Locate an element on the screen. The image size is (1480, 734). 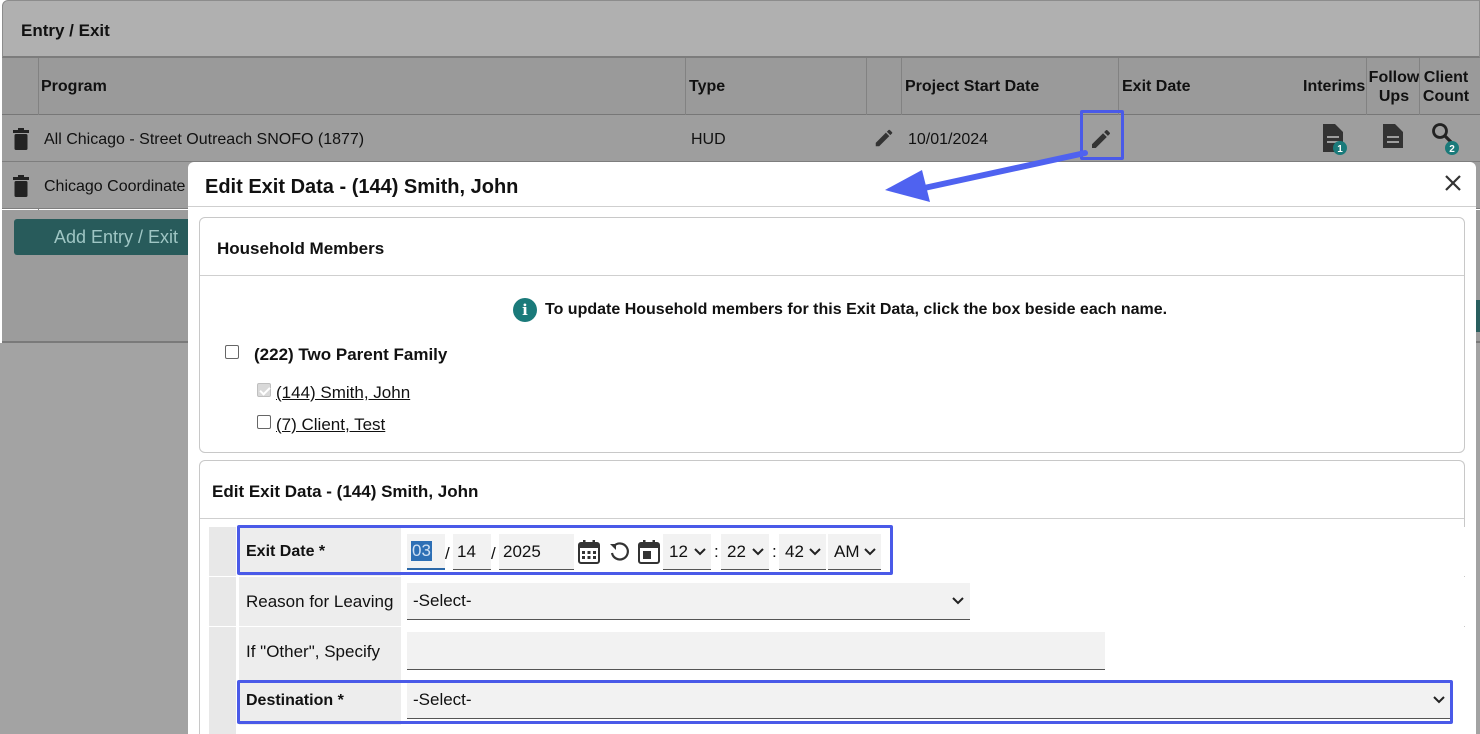
interims-badge: 1 is located at coordinates (1340, 149).